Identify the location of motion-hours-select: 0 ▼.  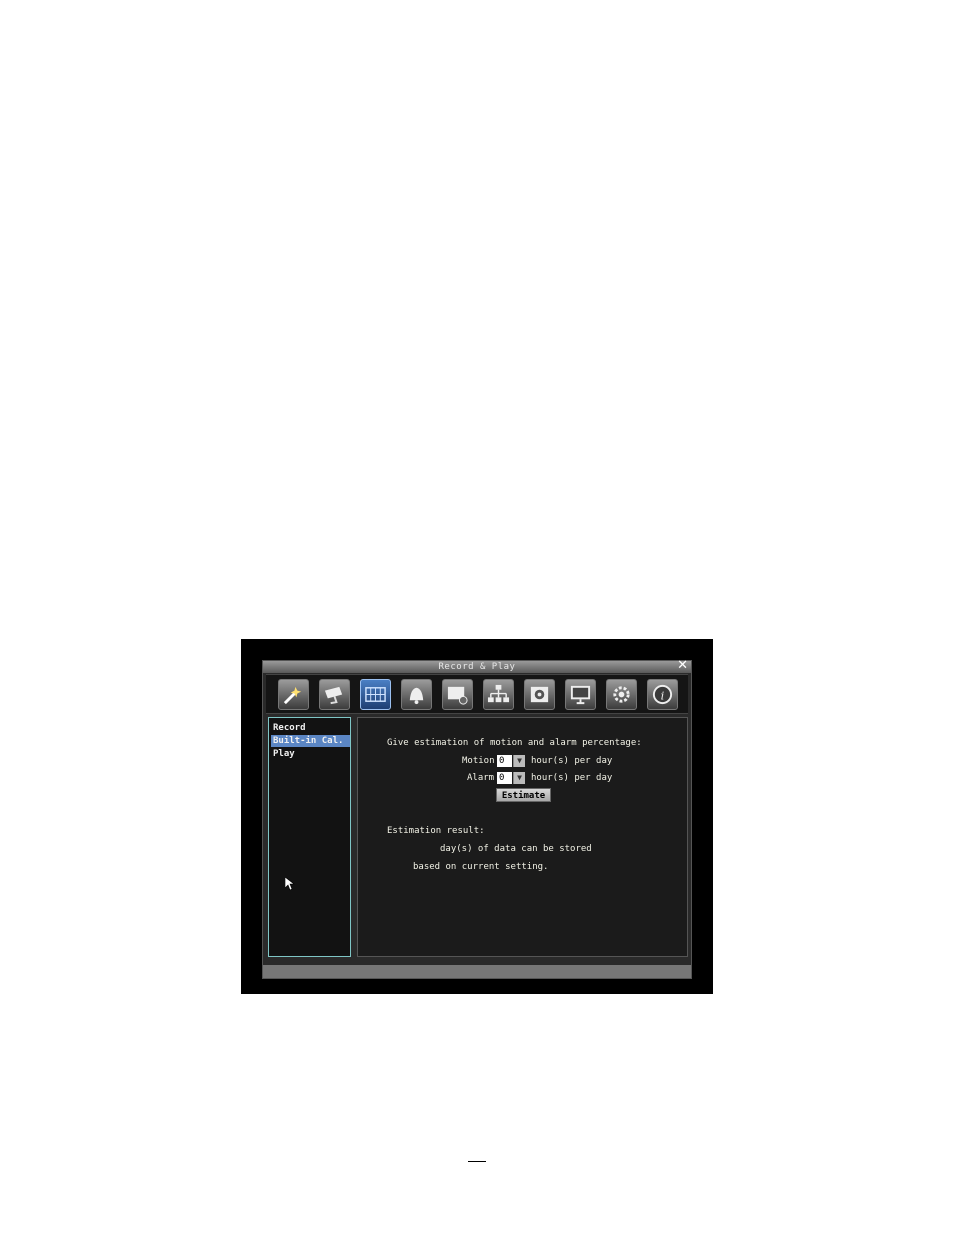
(511, 761).